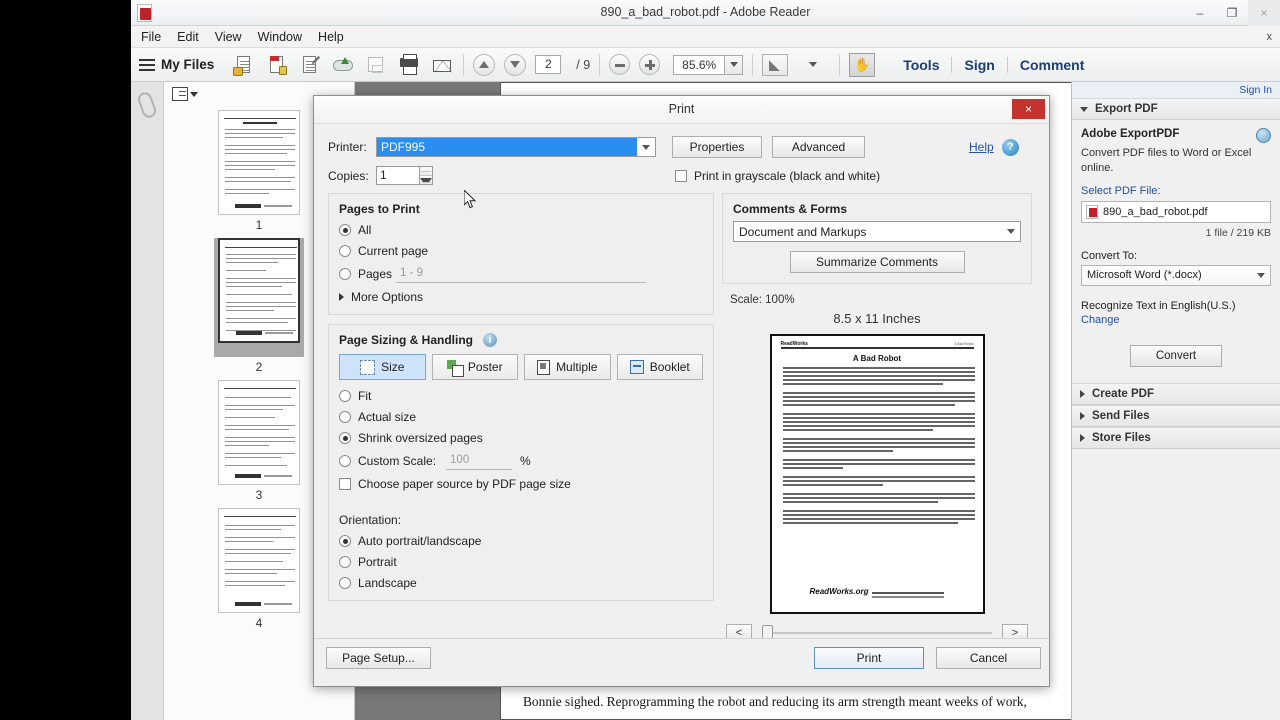 The image size is (1280, 720). What do you see at coordinates (521, 541) in the screenshot?
I see `radio-auto-orientation: Auto portrait/landscape` at bounding box center [521, 541].